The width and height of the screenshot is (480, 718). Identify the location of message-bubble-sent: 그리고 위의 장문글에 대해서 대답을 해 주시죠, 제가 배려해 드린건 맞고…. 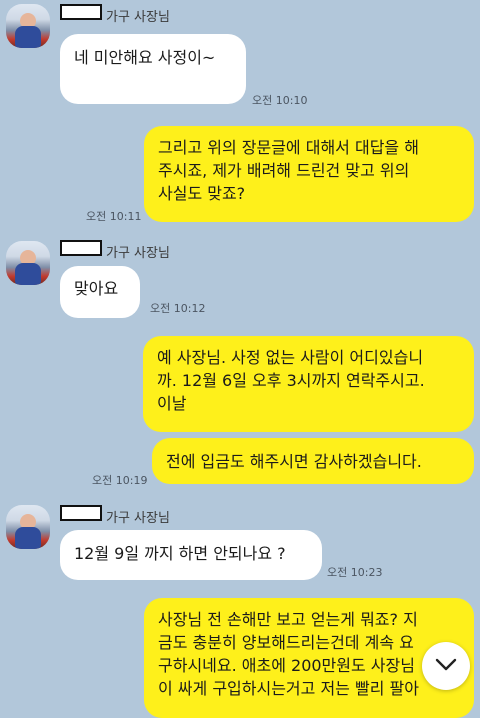
(309, 174).